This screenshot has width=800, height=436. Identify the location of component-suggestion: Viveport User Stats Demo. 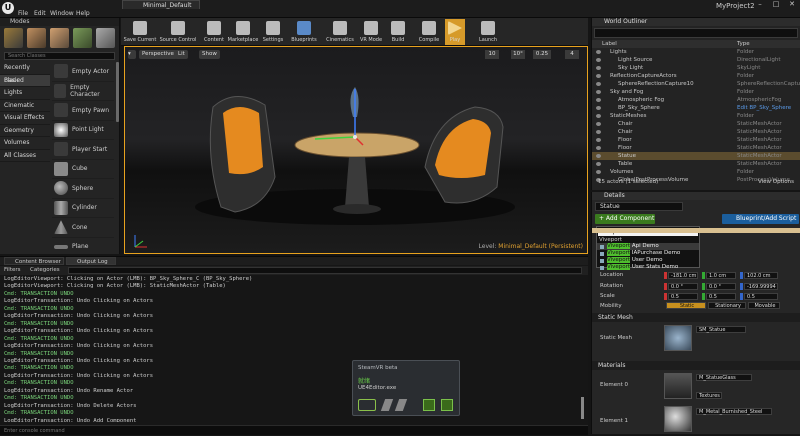
(648, 267).